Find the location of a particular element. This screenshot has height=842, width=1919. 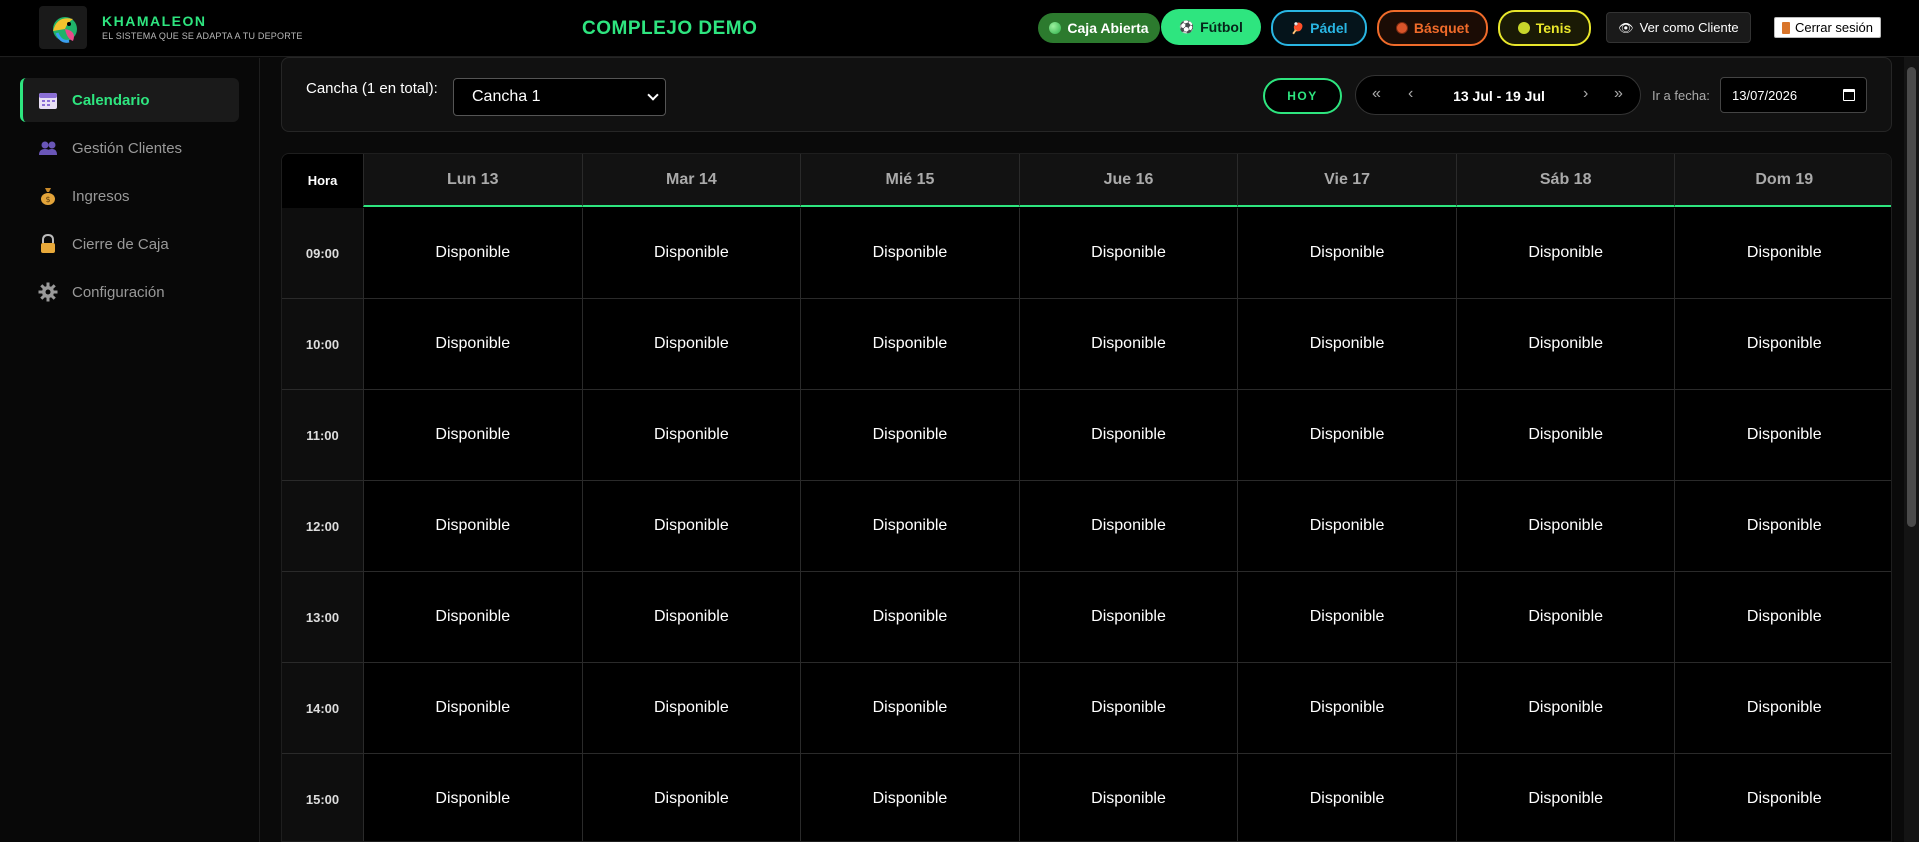

hour-label: 15:00 is located at coordinates (322, 797).